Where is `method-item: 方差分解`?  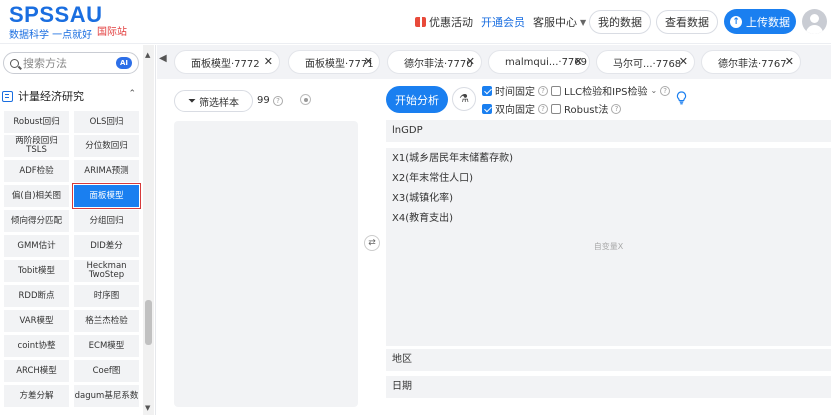
method-item: 方差分解 is located at coordinates (36, 396).